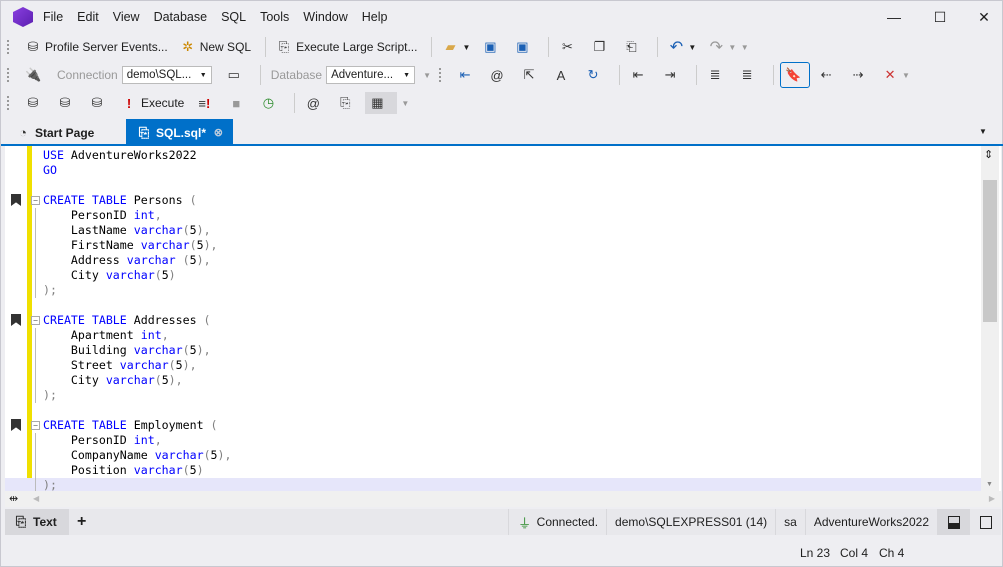  Describe the element at coordinates (37, 522) in the screenshot. I see `text-view-tab: ⎘ Text` at that location.